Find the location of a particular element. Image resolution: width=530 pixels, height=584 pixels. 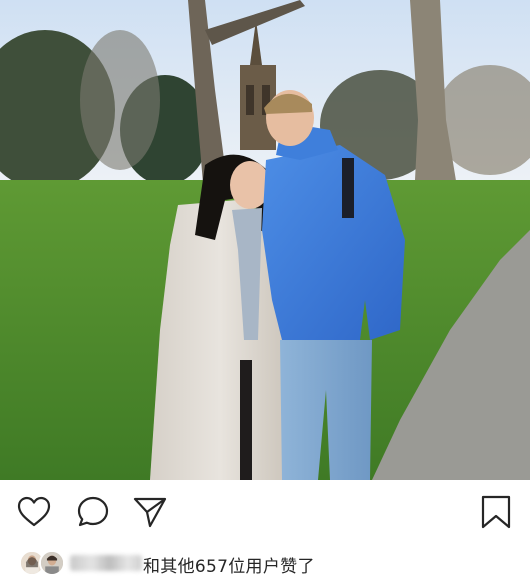

comment-bubble-icon is located at coordinates (93, 512).